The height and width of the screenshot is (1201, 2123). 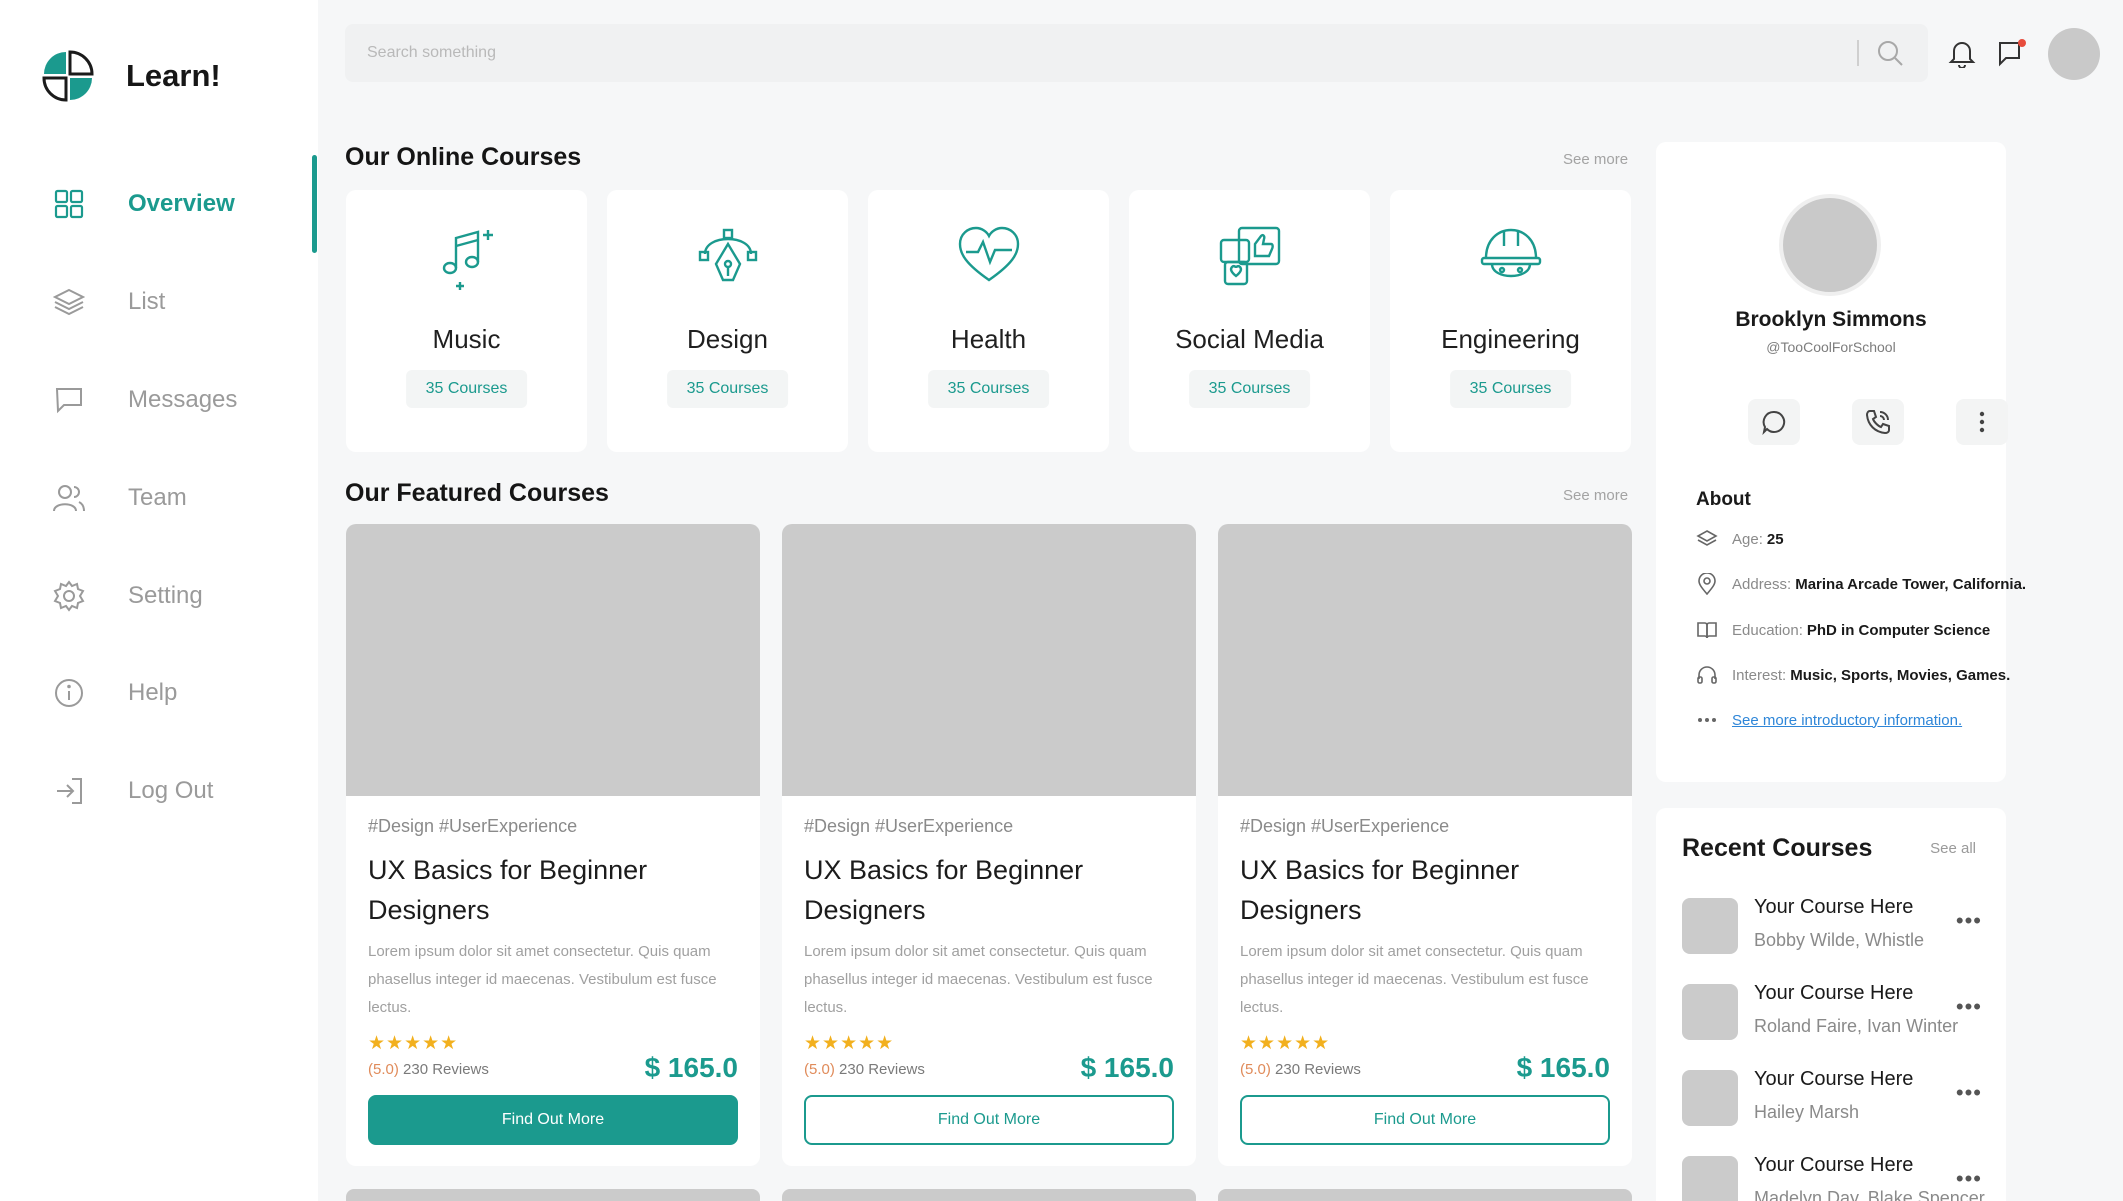 What do you see at coordinates (157, 497) in the screenshot?
I see `sidebar-item-label: Team` at bounding box center [157, 497].